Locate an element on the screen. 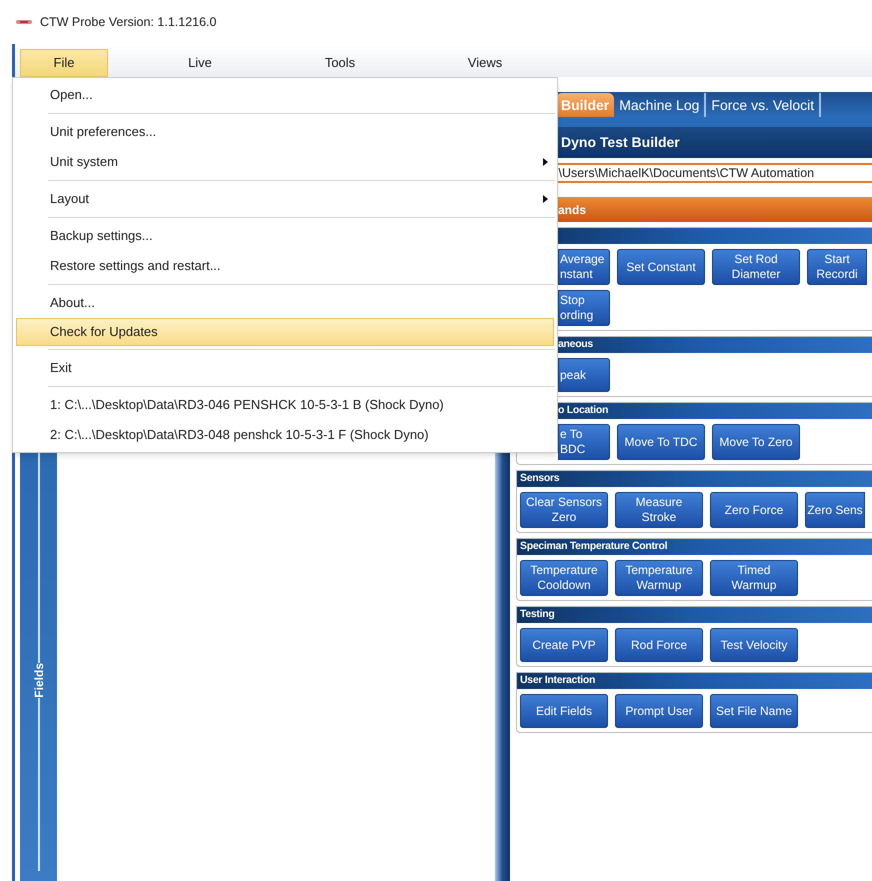 This screenshot has height=881, width=872. group-title: o Location is located at coordinates (583, 410).